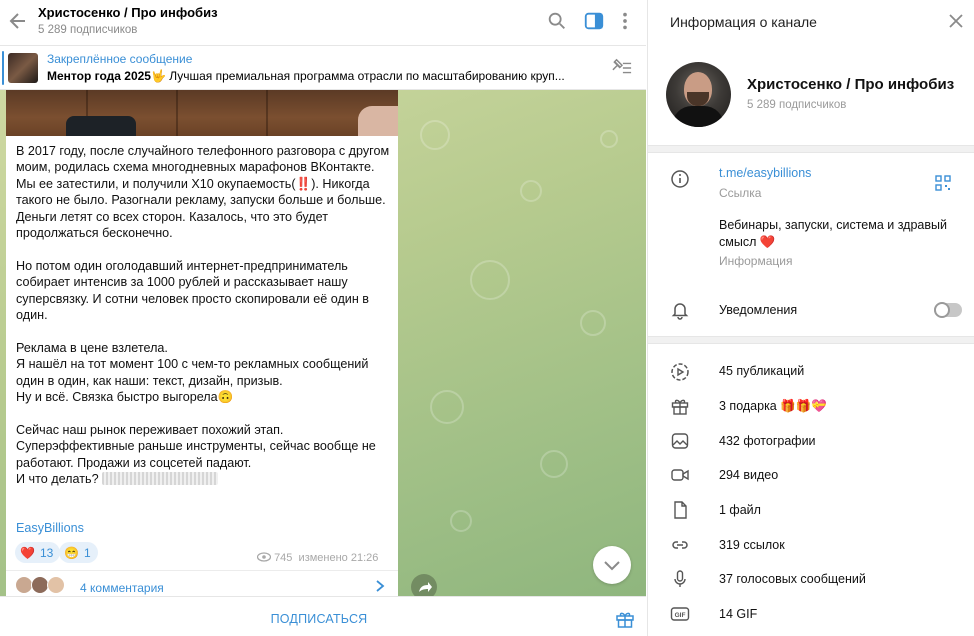 The height and width of the screenshot is (636, 974). What do you see at coordinates (761, 371) in the screenshot?
I see `stat-publications: 45 публикаций` at bounding box center [761, 371].